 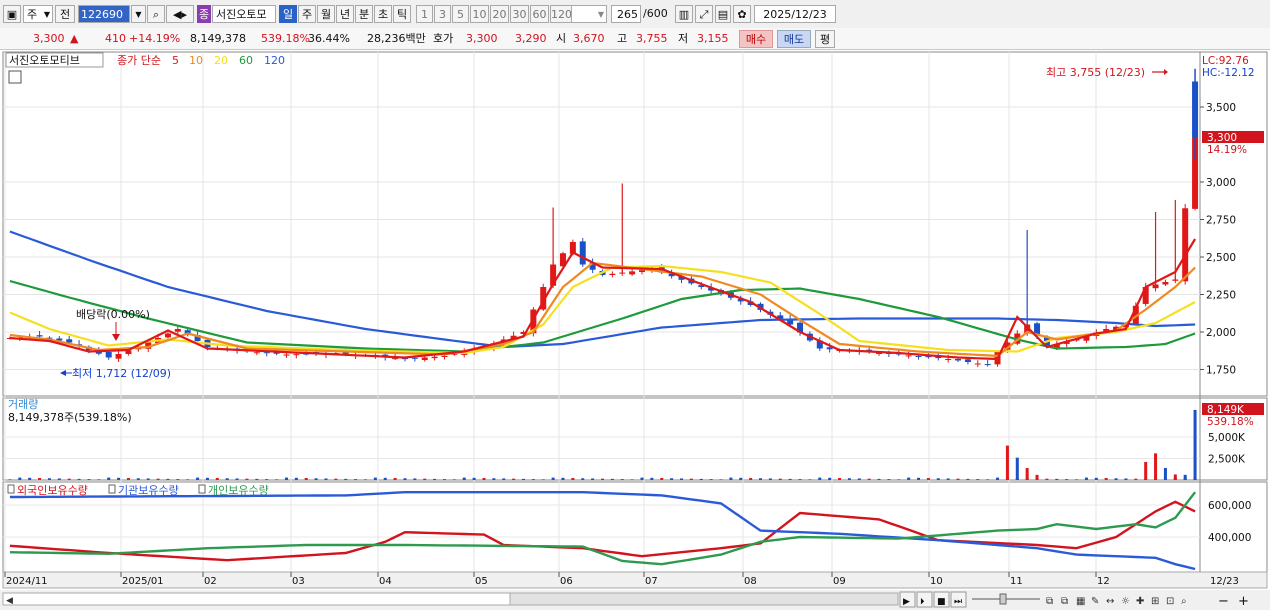 I want to click on tool-icon-2: ▦, so click(x=1080, y=601).